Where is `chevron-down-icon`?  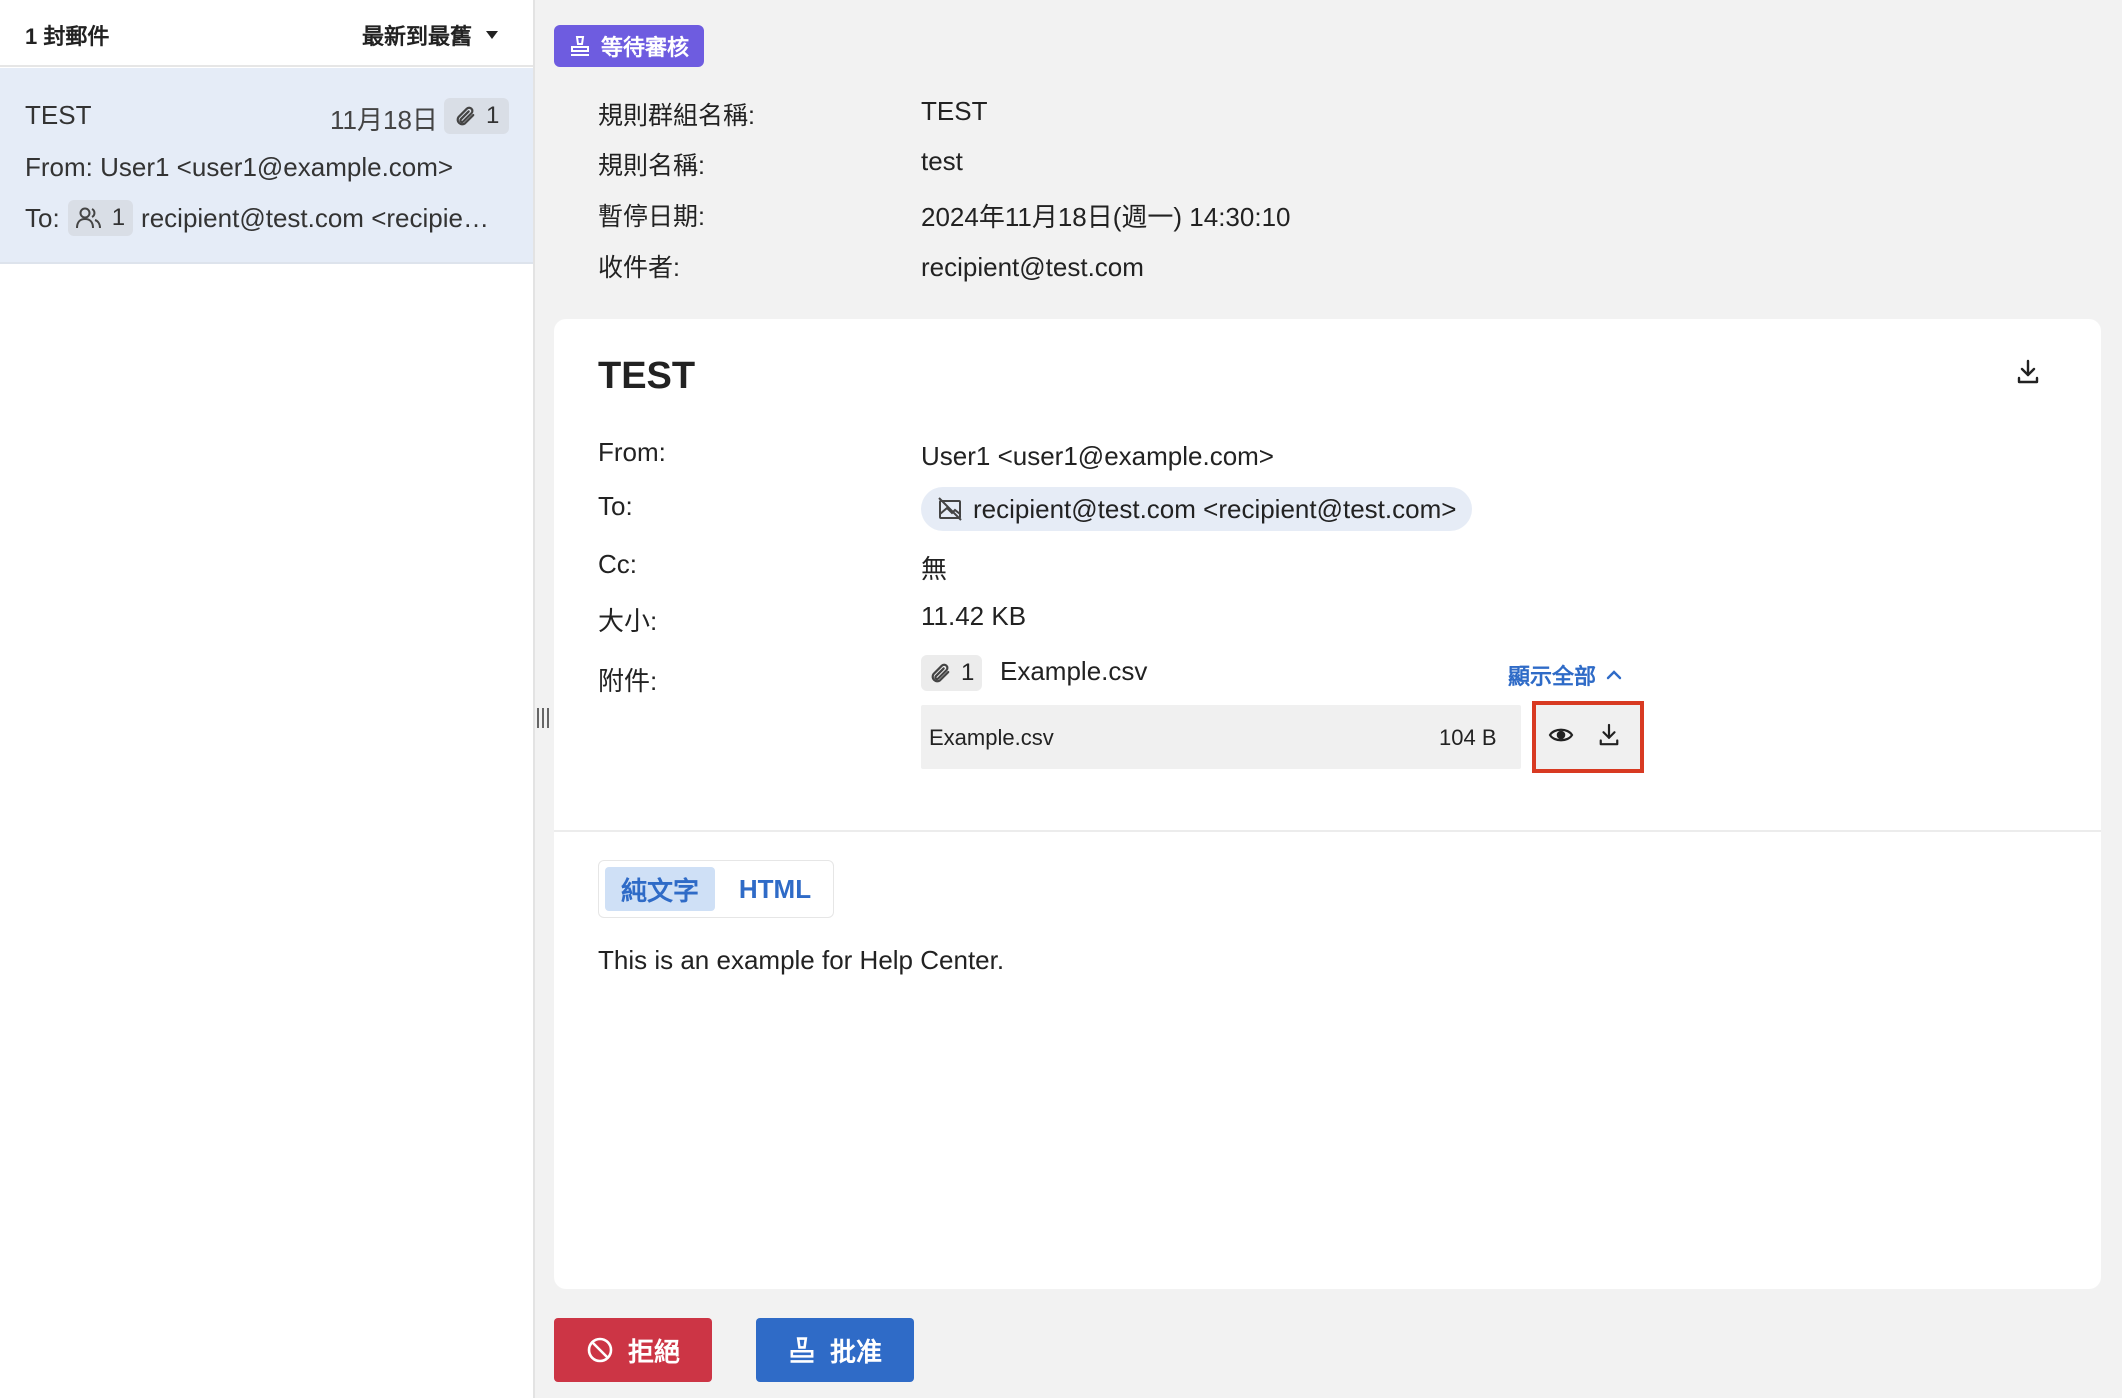 chevron-down-icon is located at coordinates (492, 35).